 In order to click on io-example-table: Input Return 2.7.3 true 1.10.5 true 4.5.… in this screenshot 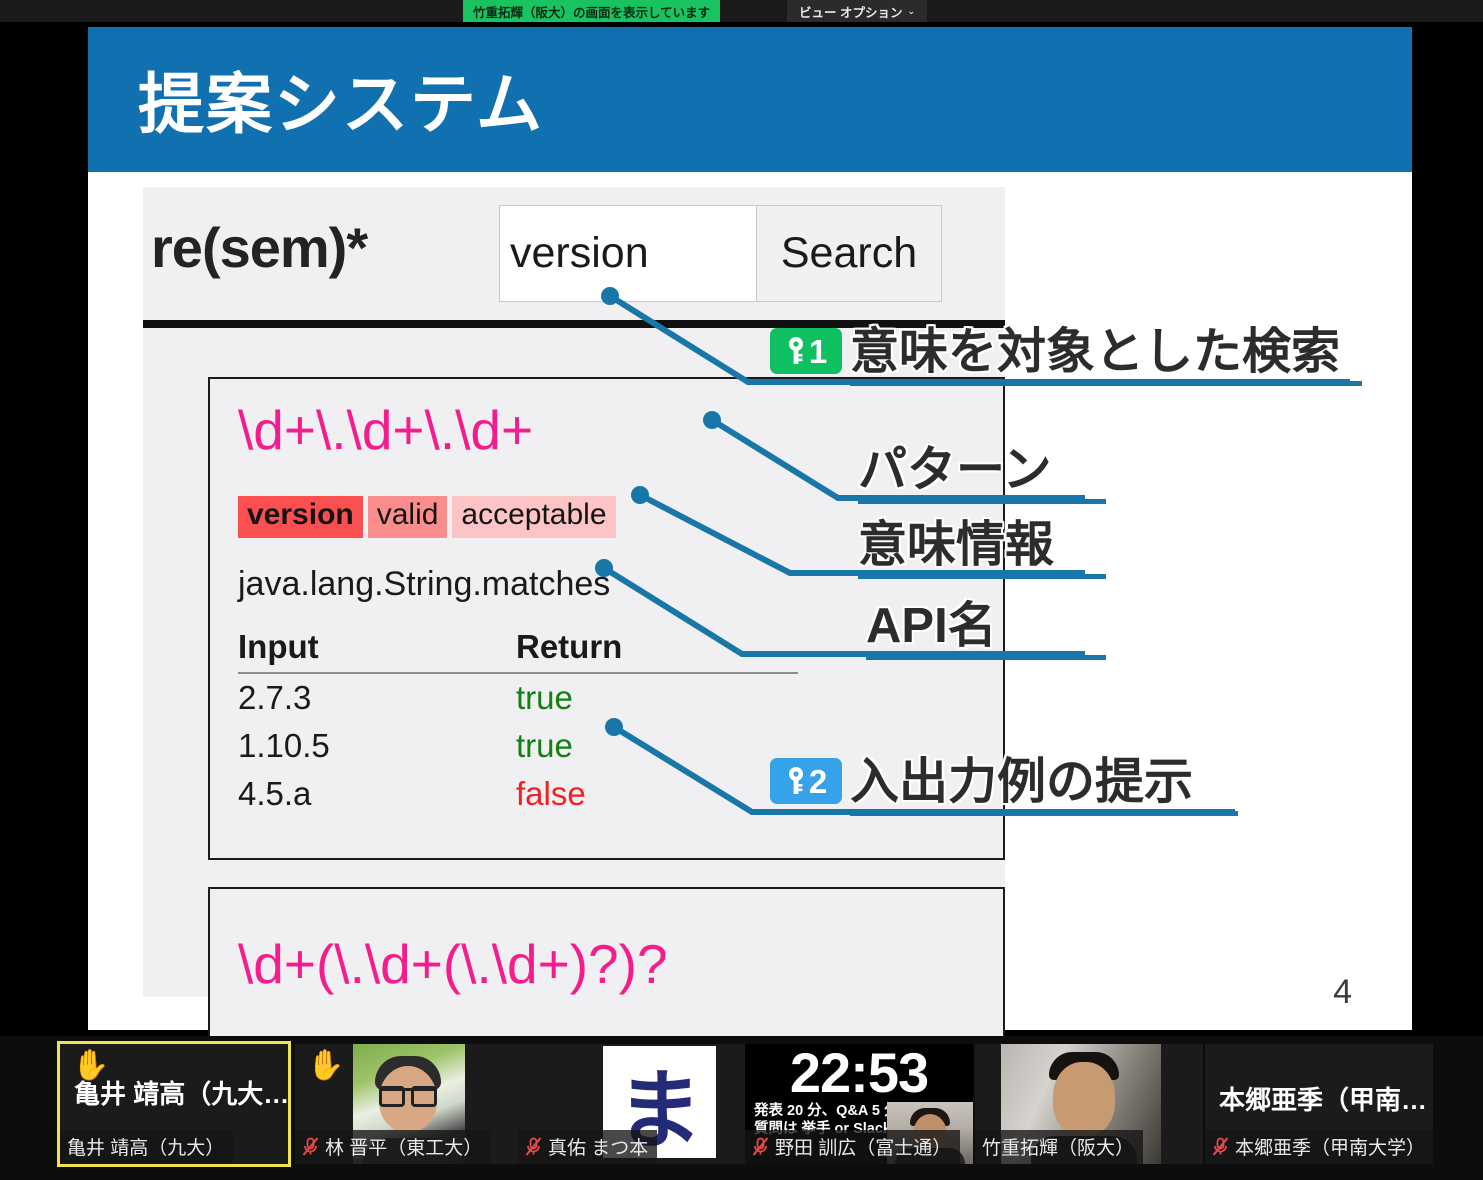, I will do `click(518, 720)`.